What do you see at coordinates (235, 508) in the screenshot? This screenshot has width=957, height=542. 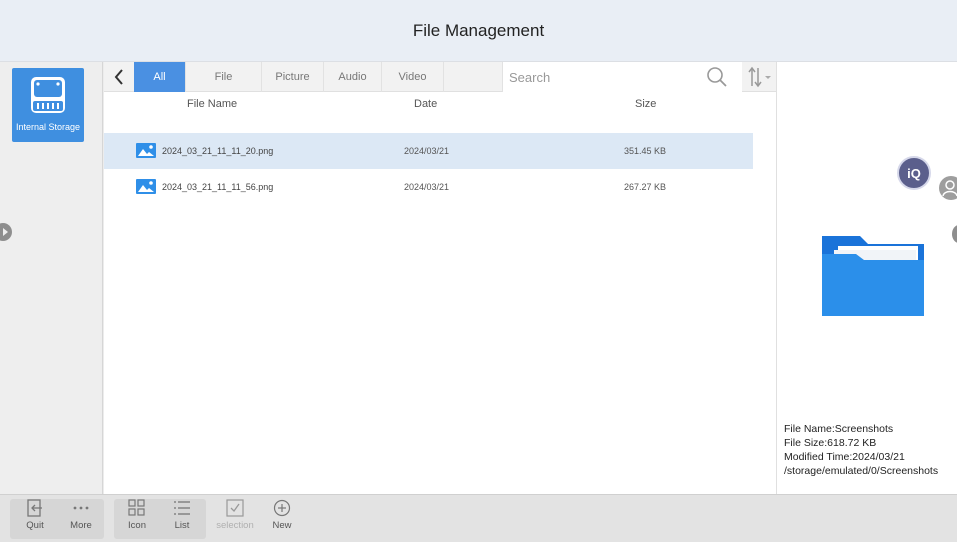 I see `checkbox-icon` at bounding box center [235, 508].